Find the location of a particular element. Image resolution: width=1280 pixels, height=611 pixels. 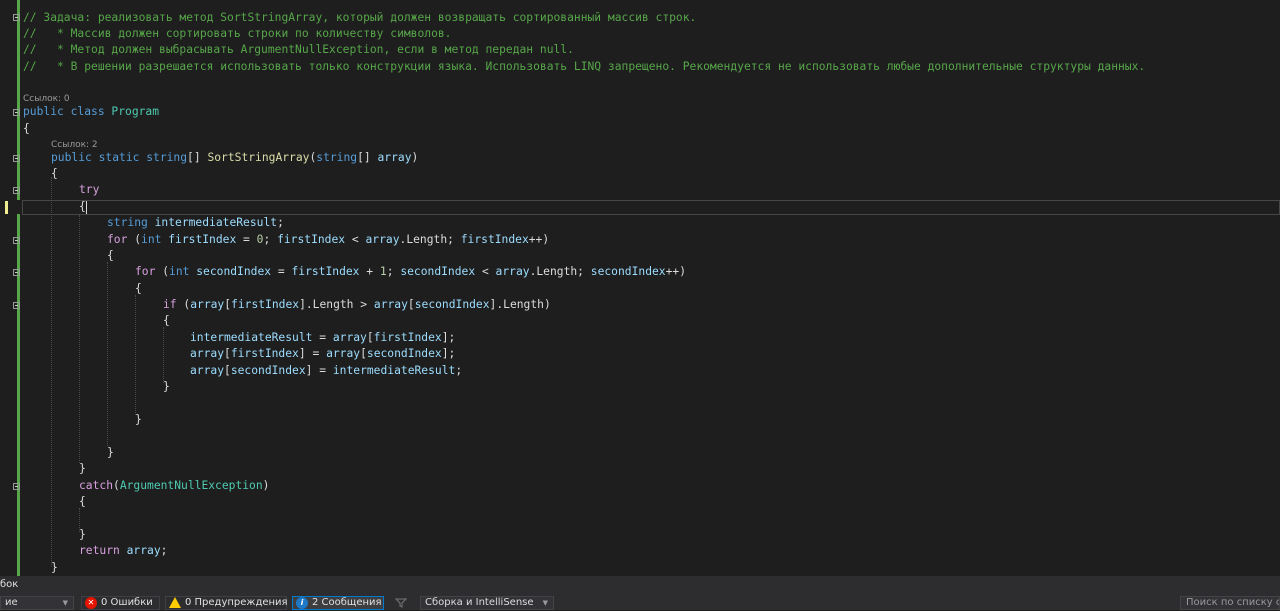

info-circle-icon: i is located at coordinates (302, 603).